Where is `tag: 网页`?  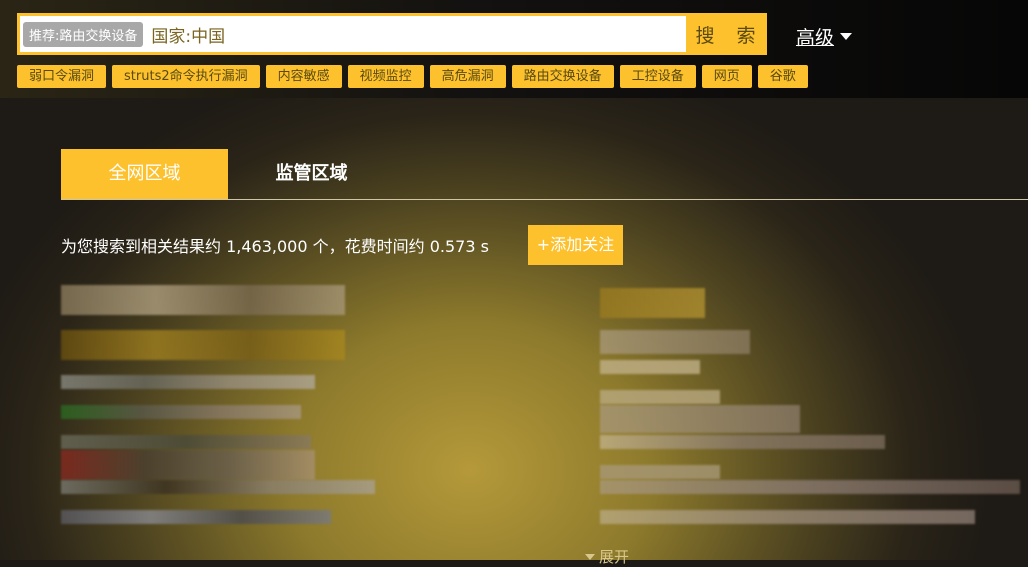
tag: 网页 is located at coordinates (726, 76).